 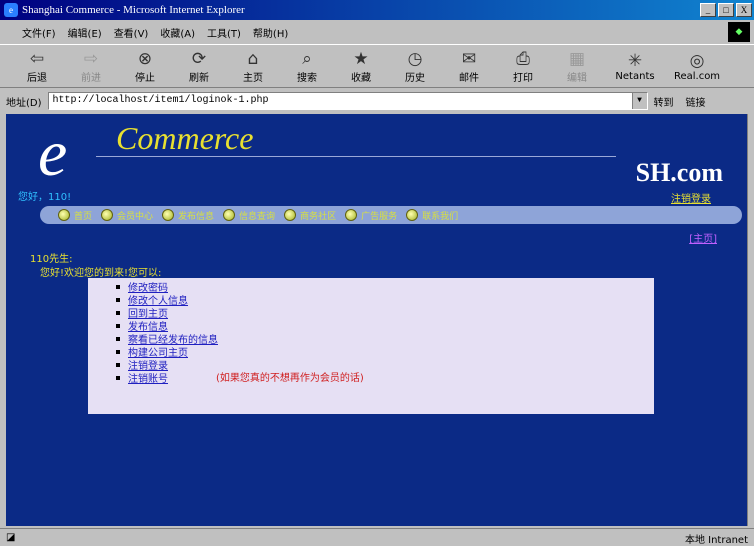 I want to click on toolbar-button-label: 刷新, so click(x=199, y=78).